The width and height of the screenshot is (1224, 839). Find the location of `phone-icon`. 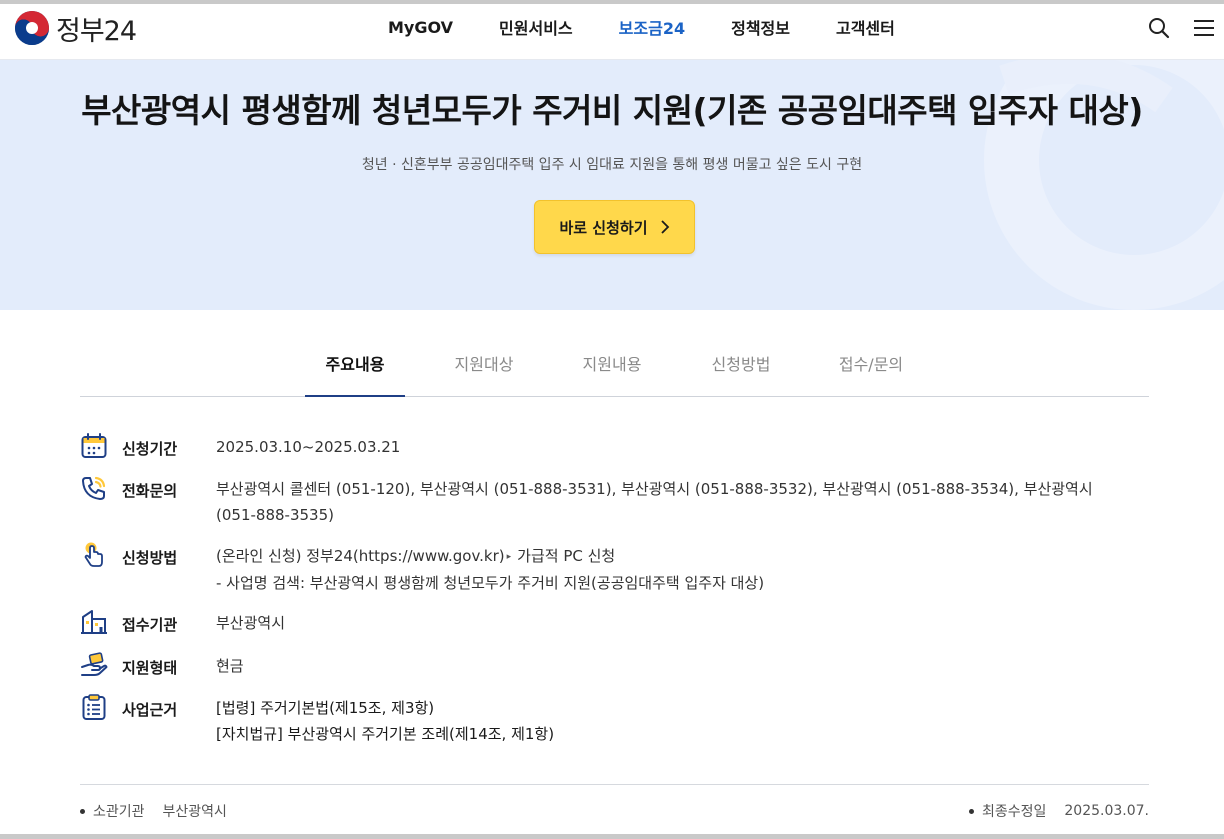

phone-icon is located at coordinates (94, 488).